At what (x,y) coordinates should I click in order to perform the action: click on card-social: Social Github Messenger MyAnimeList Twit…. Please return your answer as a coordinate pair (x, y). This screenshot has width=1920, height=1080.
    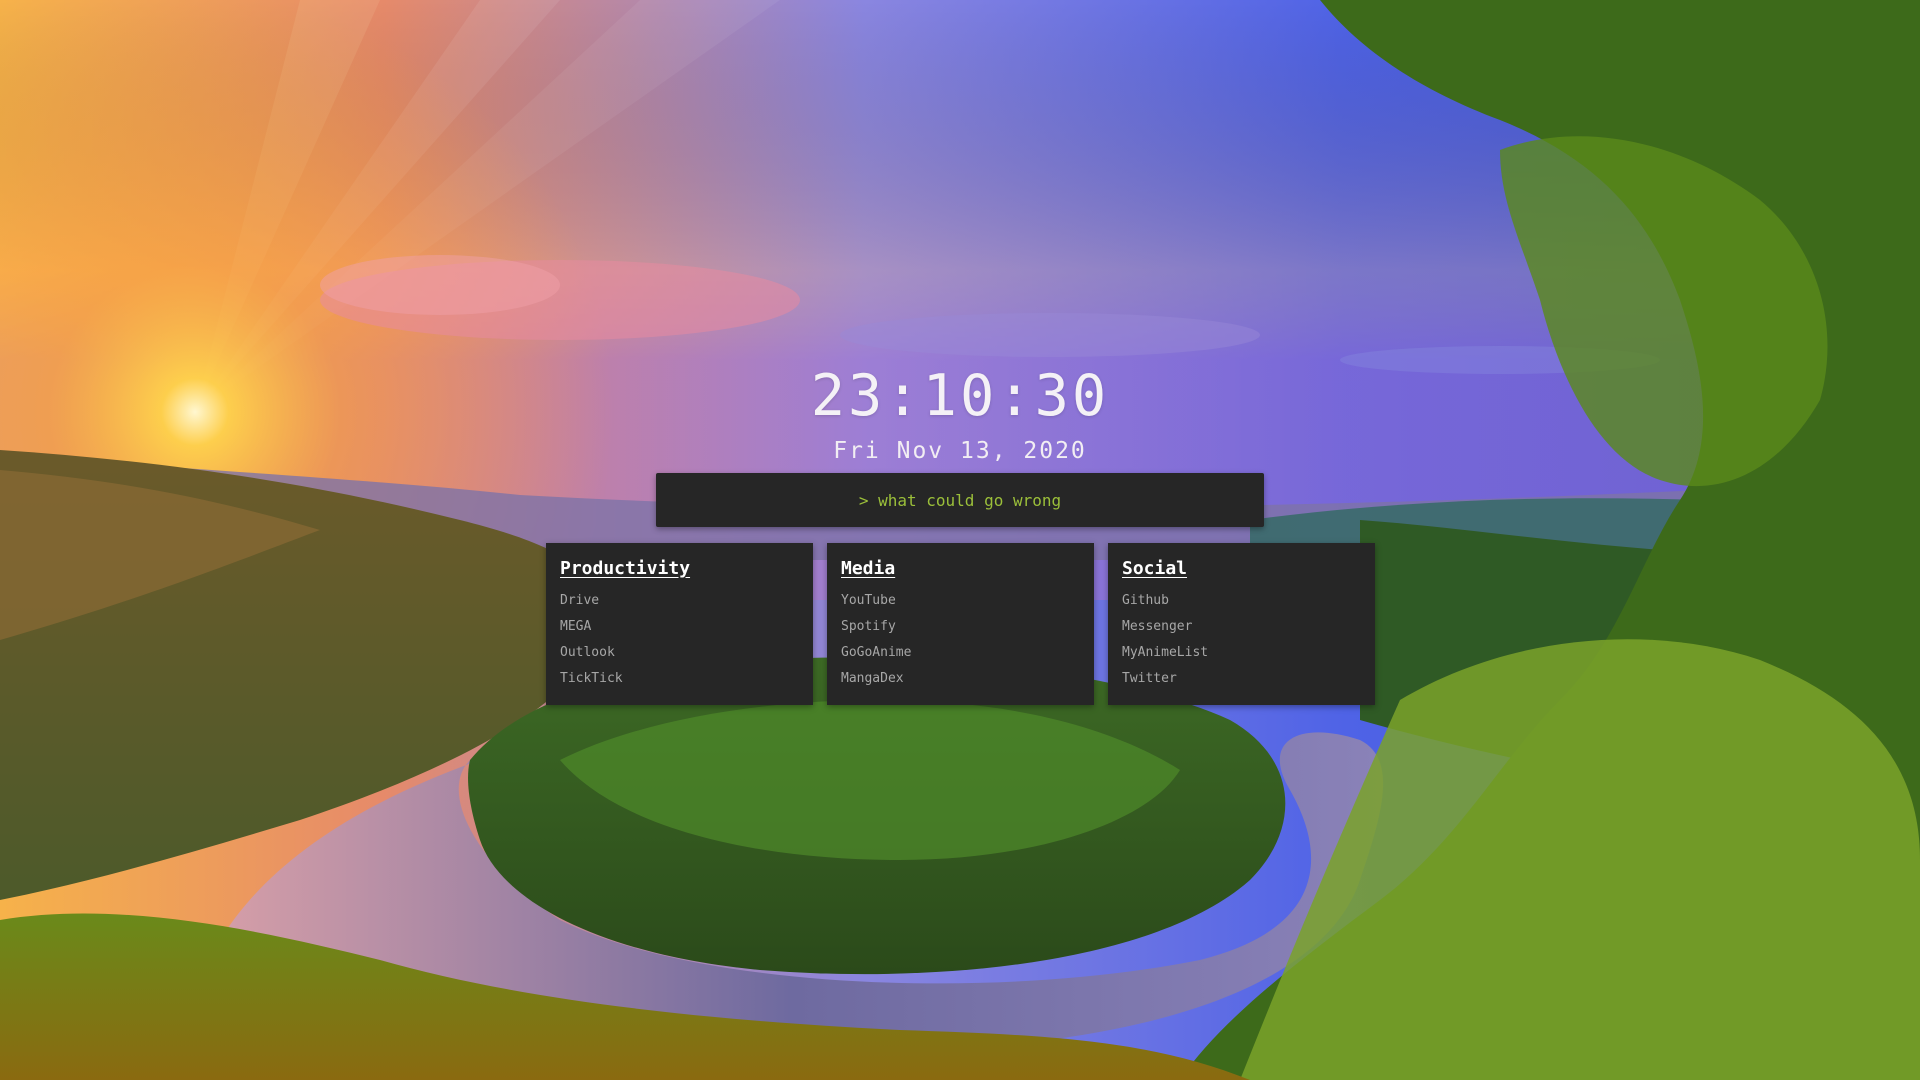
    Looking at the image, I should click on (1241, 624).